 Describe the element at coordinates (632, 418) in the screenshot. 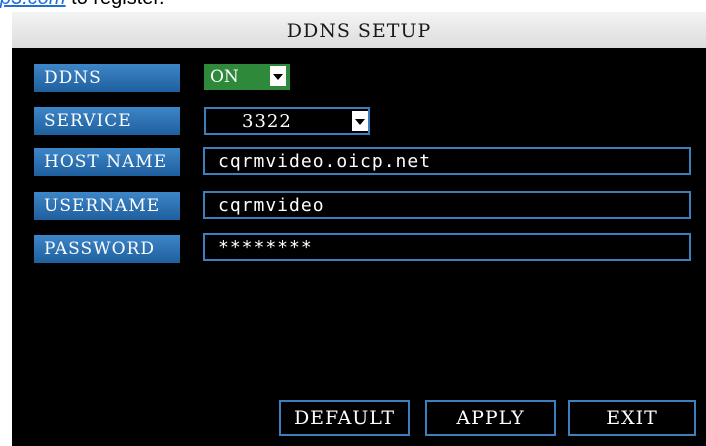

I see `exit-button: EXIT` at that location.